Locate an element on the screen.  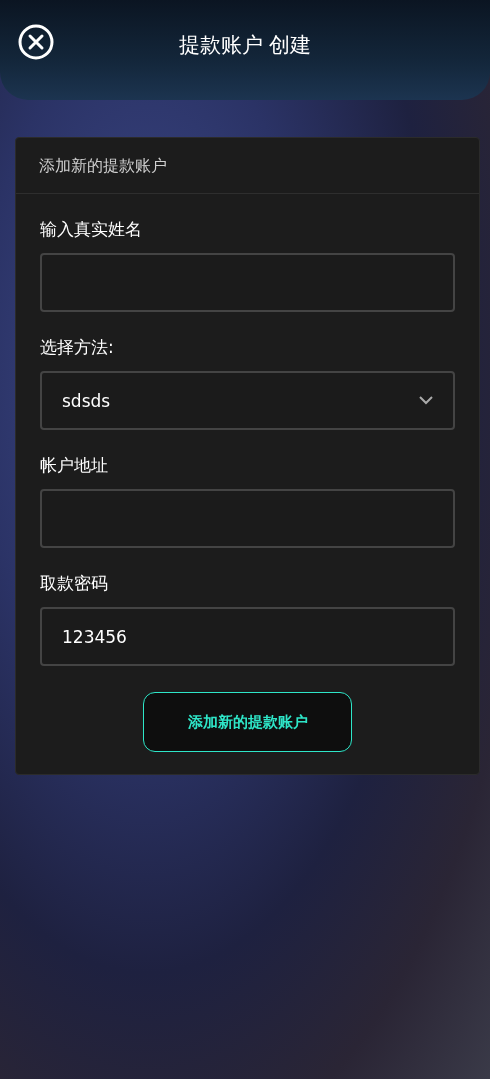
page-title: 提款账户 创建 is located at coordinates (245, 45).